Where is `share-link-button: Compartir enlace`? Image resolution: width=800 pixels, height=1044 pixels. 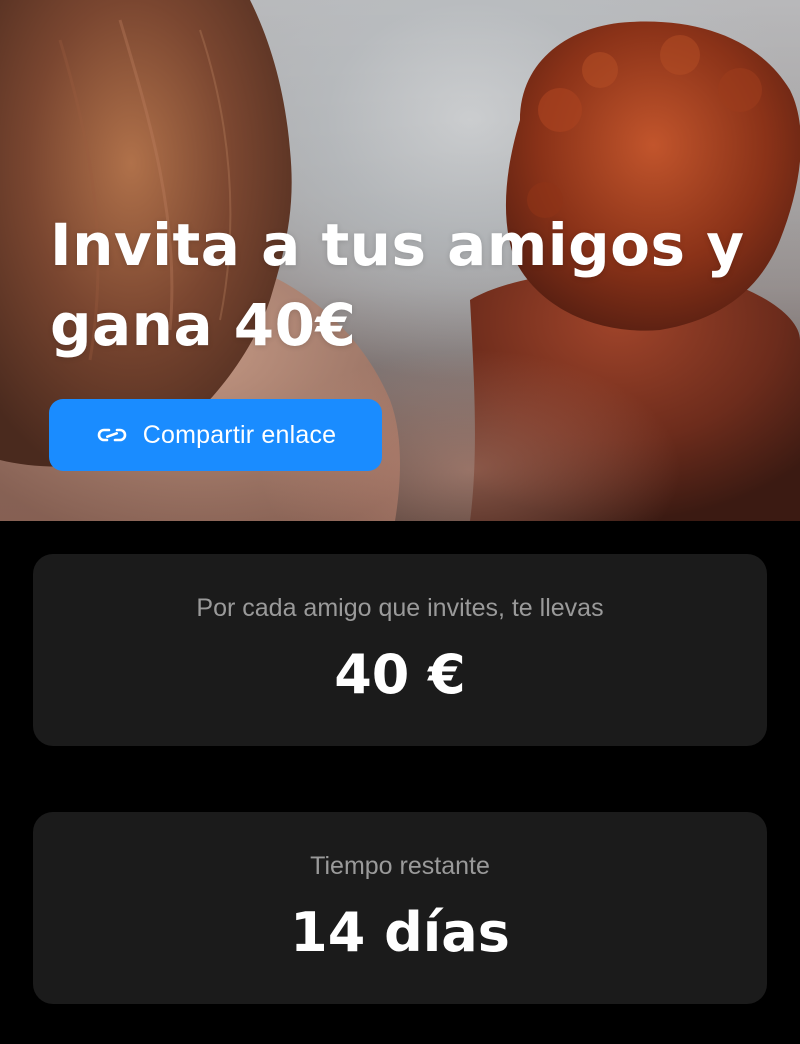
share-link-button: Compartir enlace is located at coordinates (215, 435).